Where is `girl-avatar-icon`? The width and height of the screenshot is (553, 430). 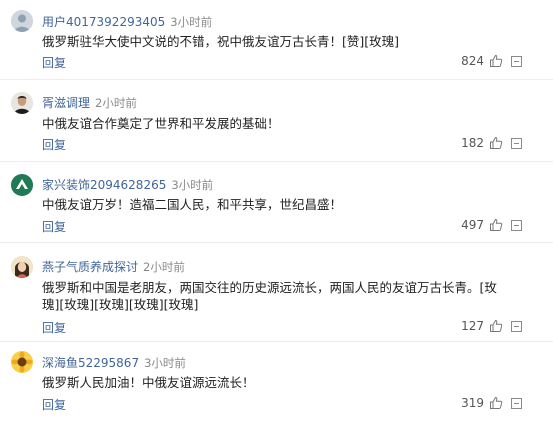
girl-avatar-icon is located at coordinates (22, 267).